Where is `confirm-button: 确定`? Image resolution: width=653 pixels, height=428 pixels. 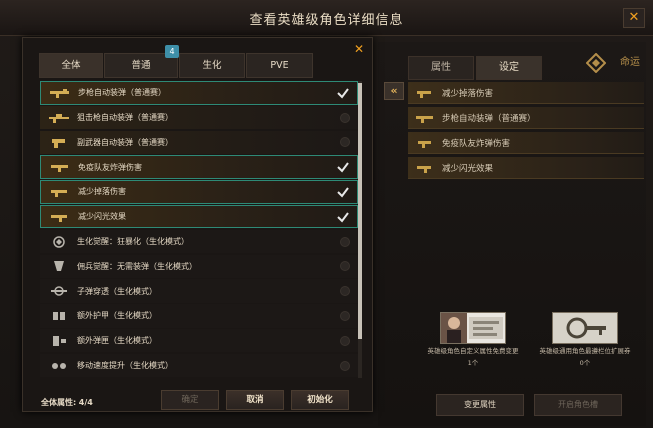 confirm-button: 确定 is located at coordinates (190, 400).